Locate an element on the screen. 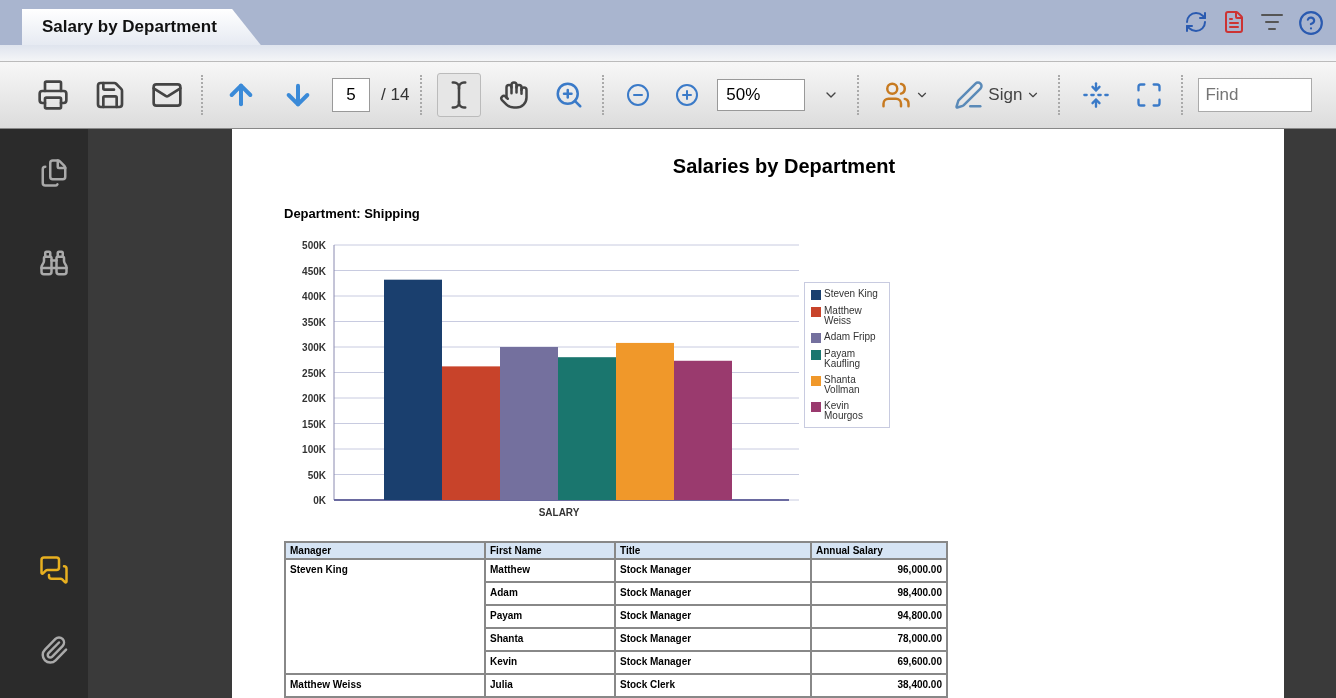 Image resolution: width=1336 pixels, height=698 pixels. fit-page-icon is located at coordinates (1149, 95).